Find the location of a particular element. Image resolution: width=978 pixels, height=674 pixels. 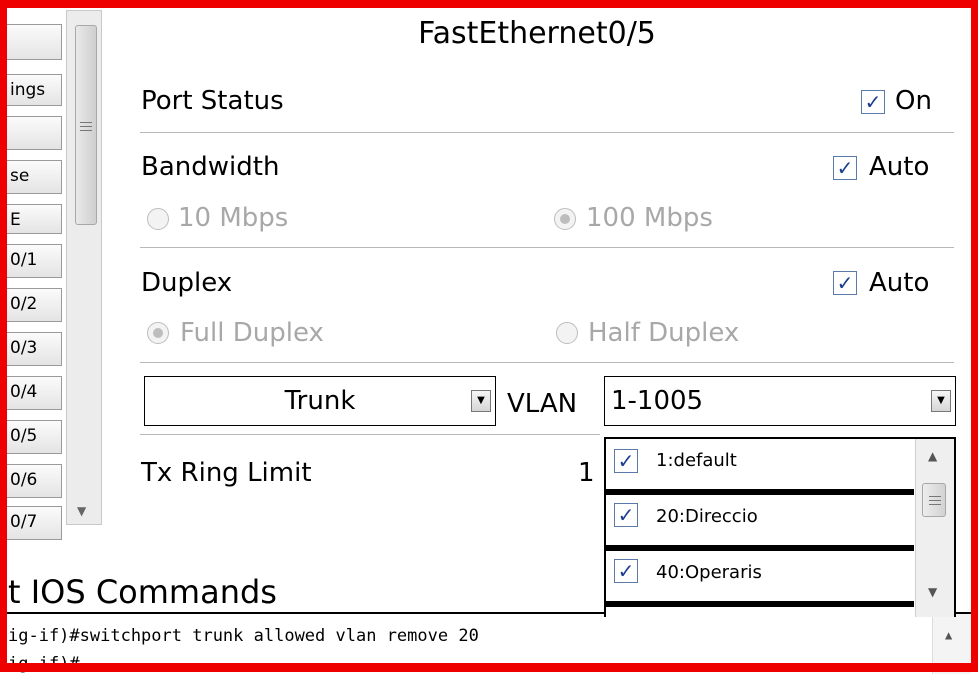

radio-full-duplex is located at coordinates (158, 333).